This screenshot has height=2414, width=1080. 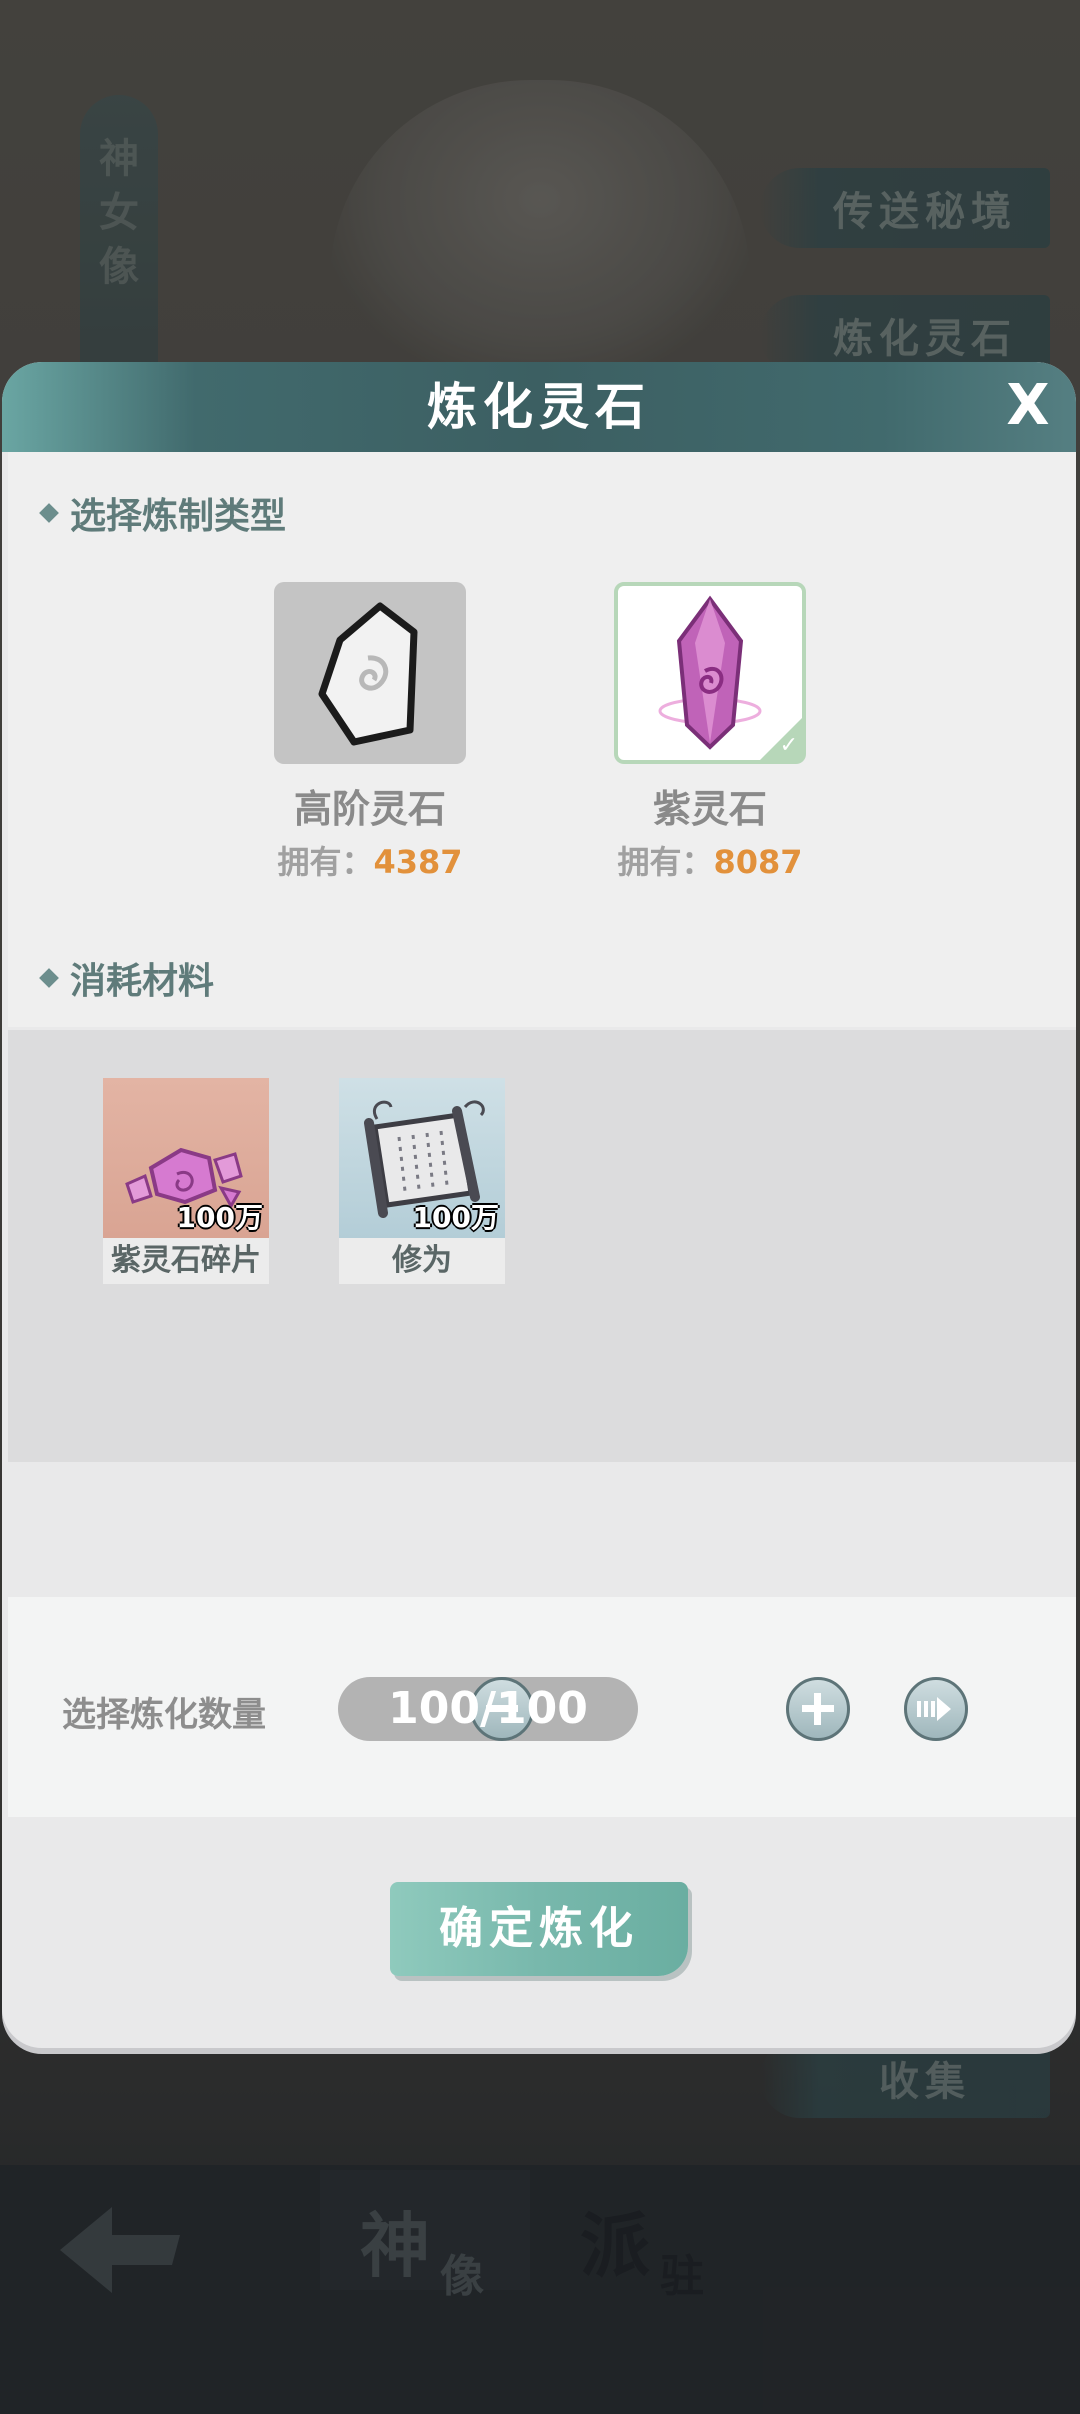 What do you see at coordinates (709, 809) in the screenshot?
I see `stone-name: 紫灵石` at bounding box center [709, 809].